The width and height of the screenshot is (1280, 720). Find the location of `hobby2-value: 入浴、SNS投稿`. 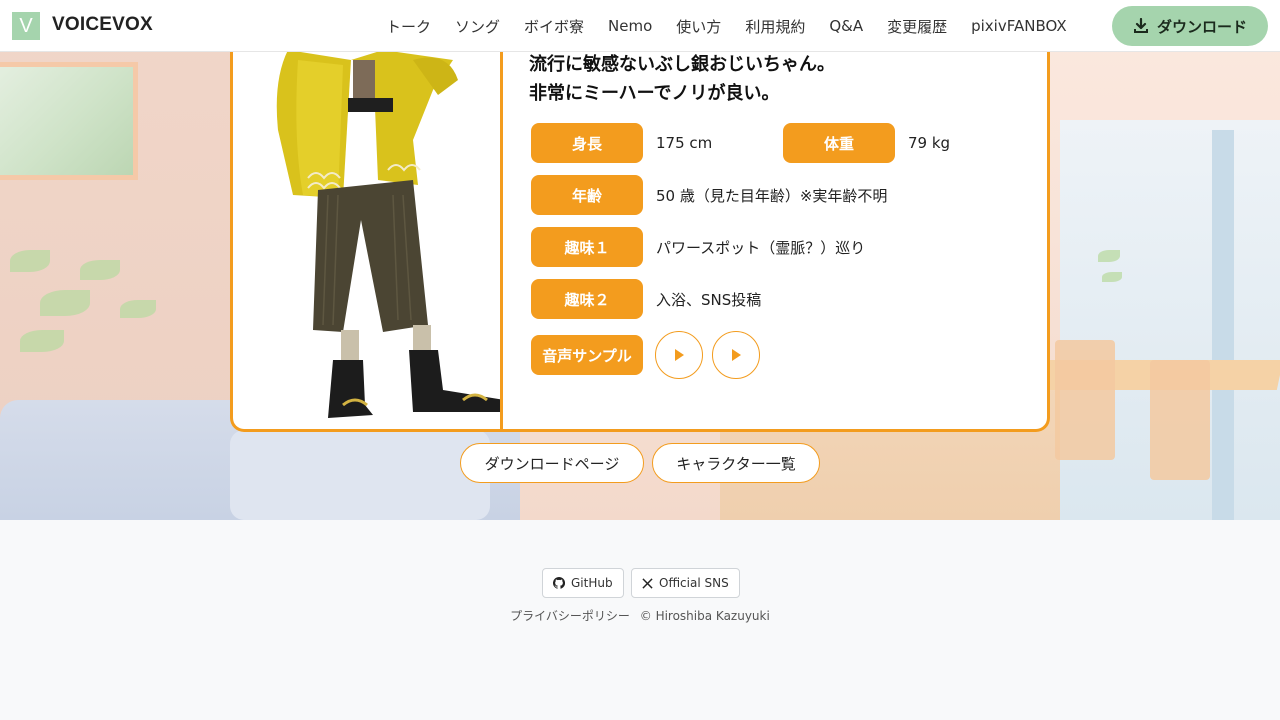

hobby2-value: 入浴、SNS投稿 is located at coordinates (709, 299).